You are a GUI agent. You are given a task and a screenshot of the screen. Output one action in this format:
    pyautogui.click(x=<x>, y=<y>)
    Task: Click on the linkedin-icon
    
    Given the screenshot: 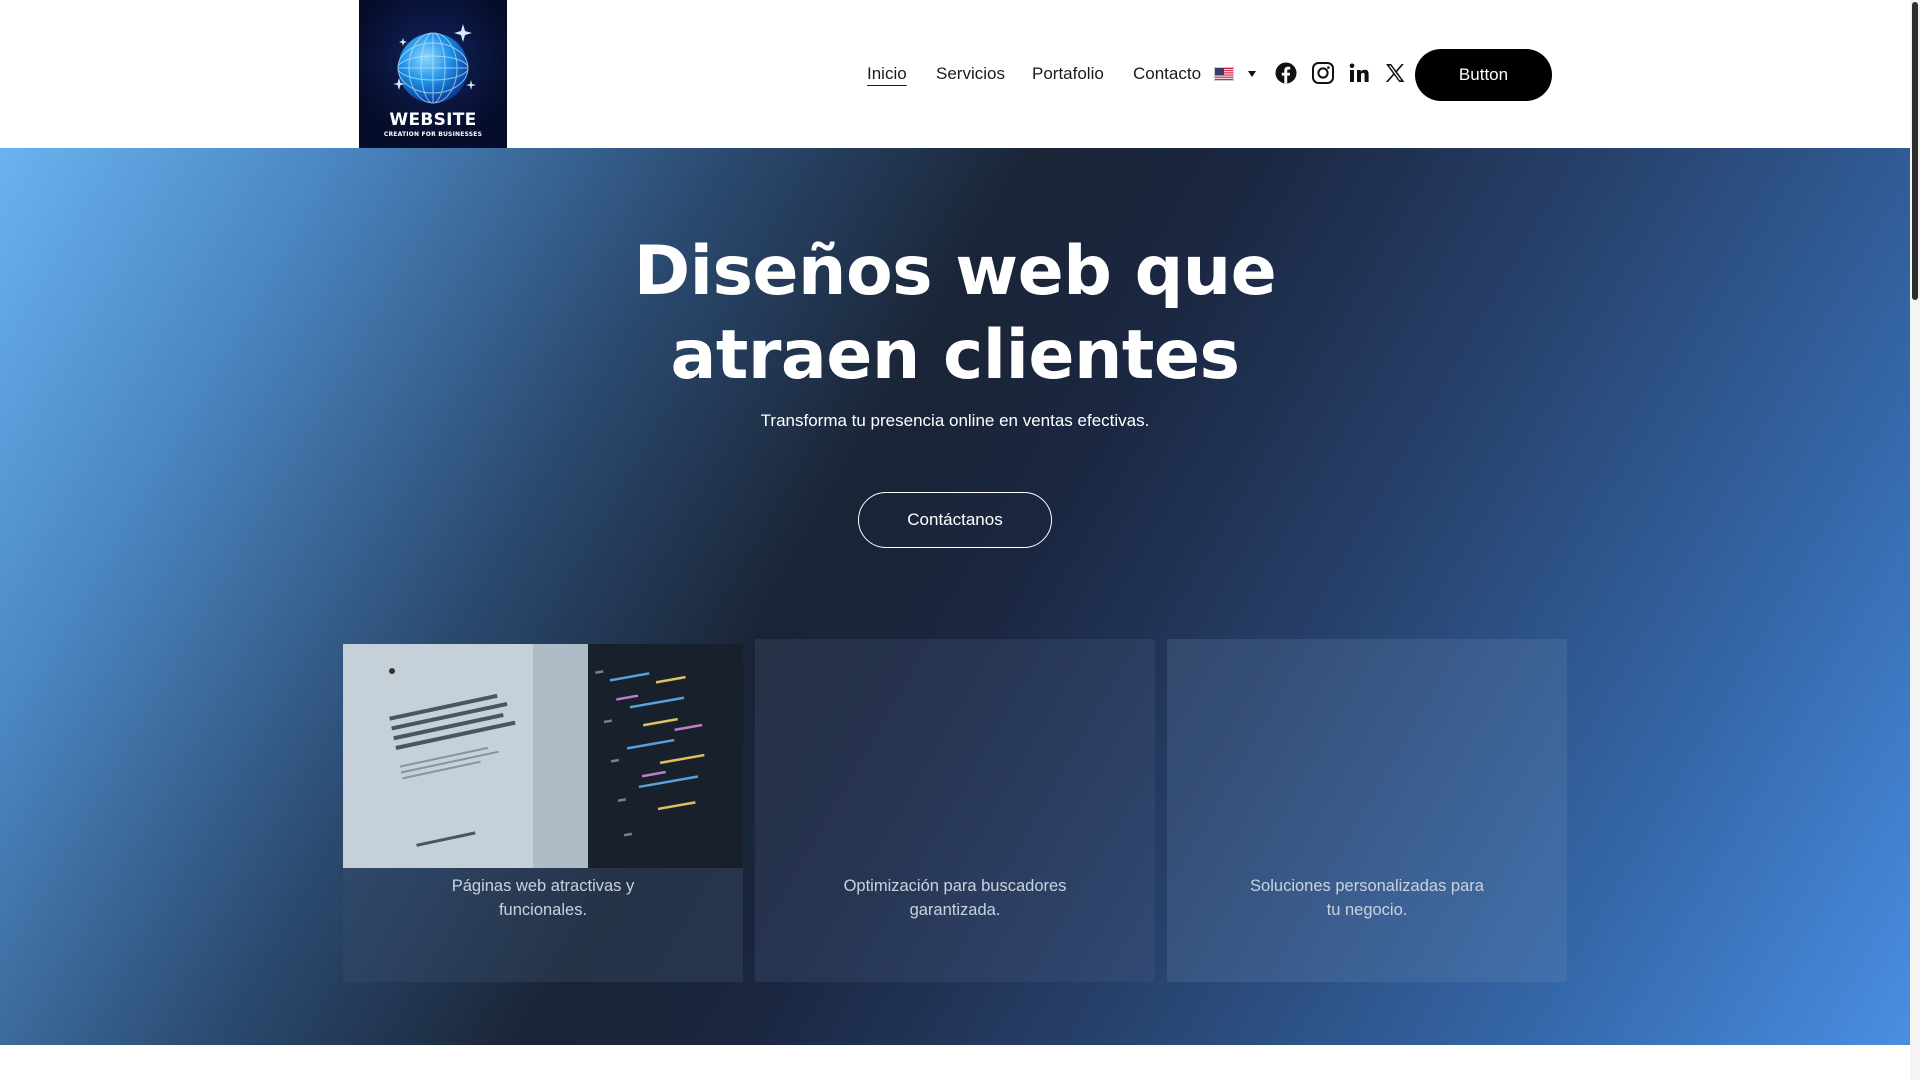 What is the action you would take?
    pyautogui.click(x=1359, y=73)
    